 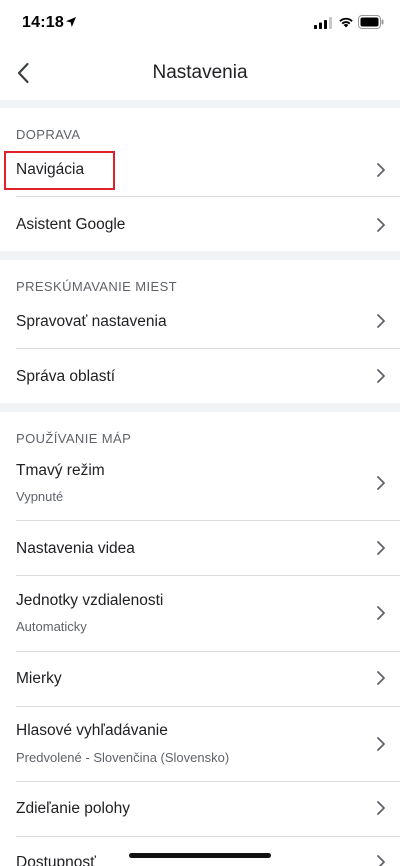 What do you see at coordinates (71, 224) in the screenshot?
I see `settings-item-label: Asistent Google` at bounding box center [71, 224].